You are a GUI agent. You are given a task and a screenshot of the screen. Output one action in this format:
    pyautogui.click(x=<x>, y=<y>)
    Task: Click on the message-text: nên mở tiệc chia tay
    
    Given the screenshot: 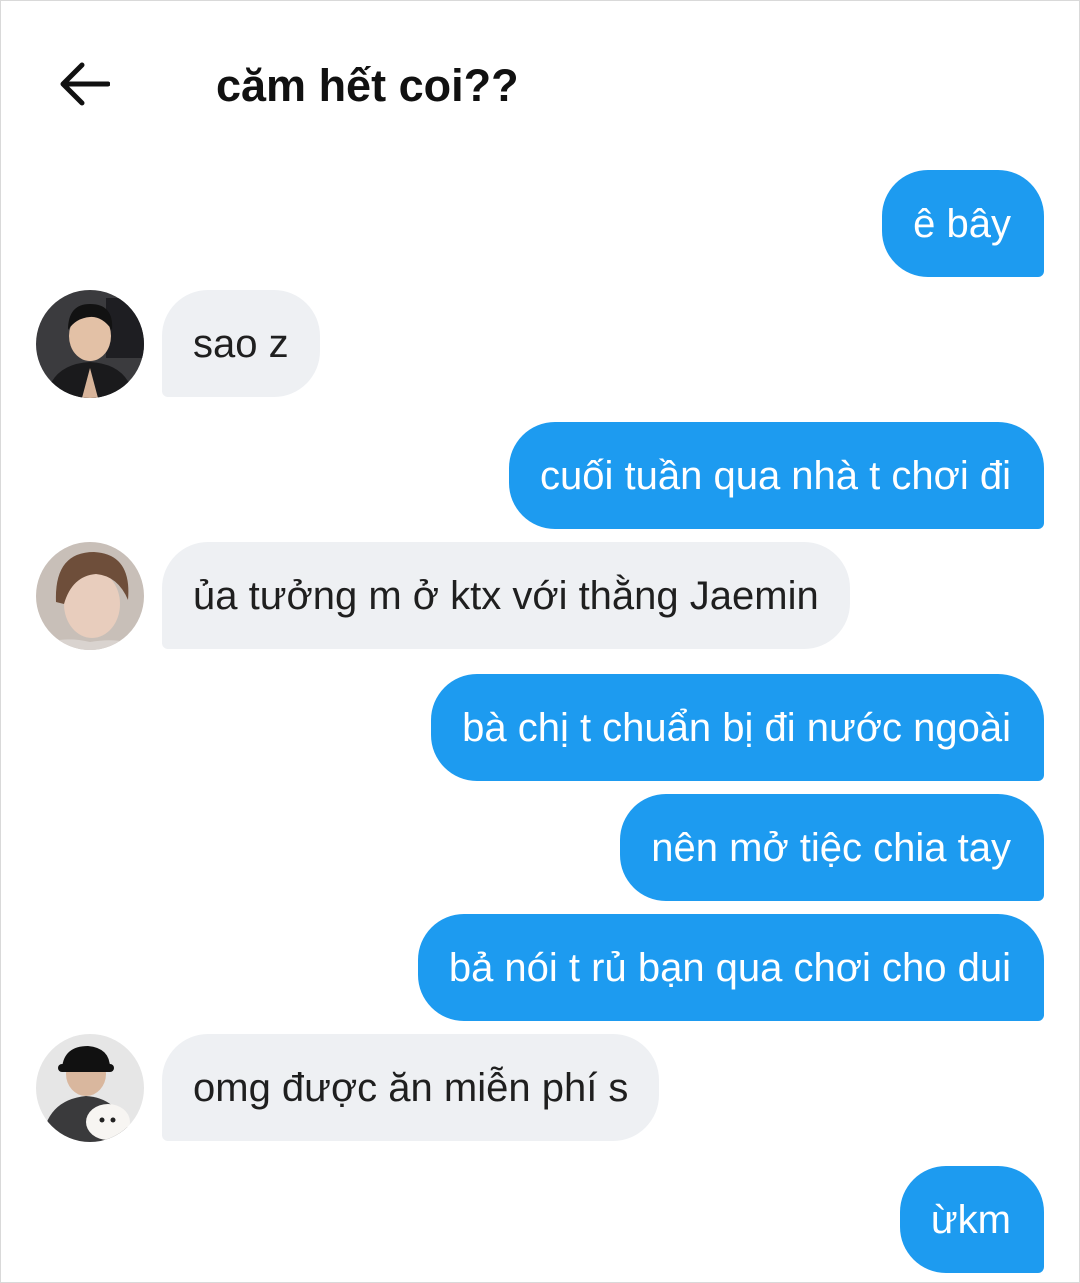 What is the action you would take?
    pyautogui.click(x=831, y=847)
    